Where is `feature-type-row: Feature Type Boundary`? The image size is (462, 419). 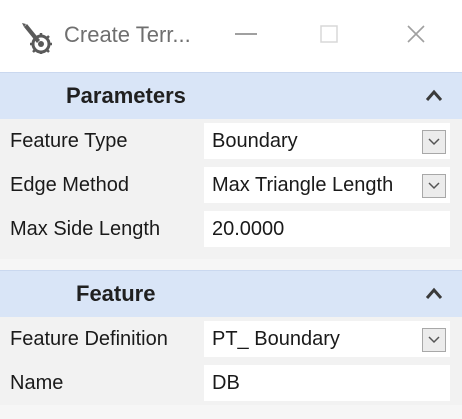 feature-type-row: Feature Type Boundary is located at coordinates (231, 141).